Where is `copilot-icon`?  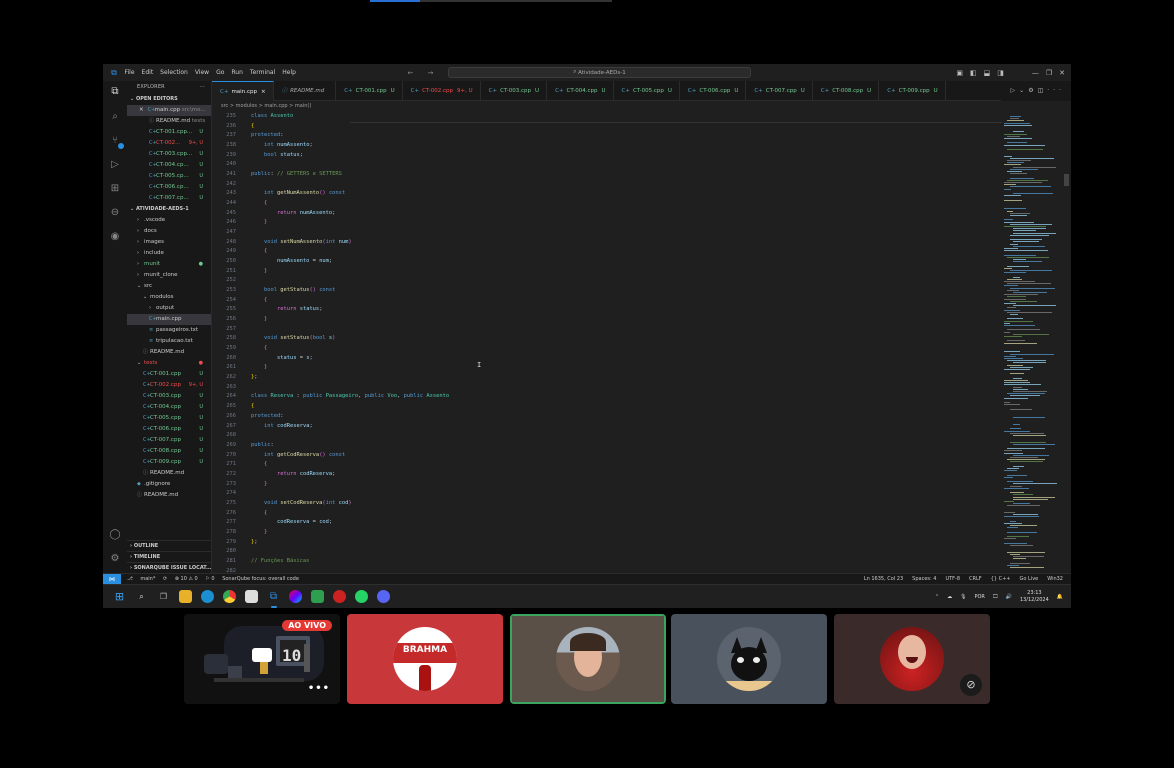
copilot-icon is located at coordinates (295, 596).